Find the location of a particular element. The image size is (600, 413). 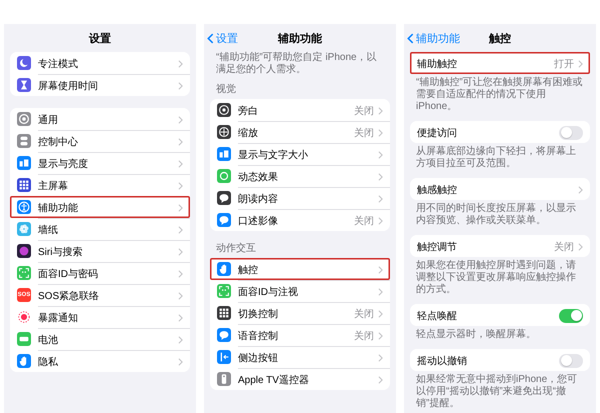

section-footer: 如果经常无意中摇动到iPhone，您可以停用“摇动以撤销”来避免出现“撤销”提醒。 is located at coordinates (500, 390).